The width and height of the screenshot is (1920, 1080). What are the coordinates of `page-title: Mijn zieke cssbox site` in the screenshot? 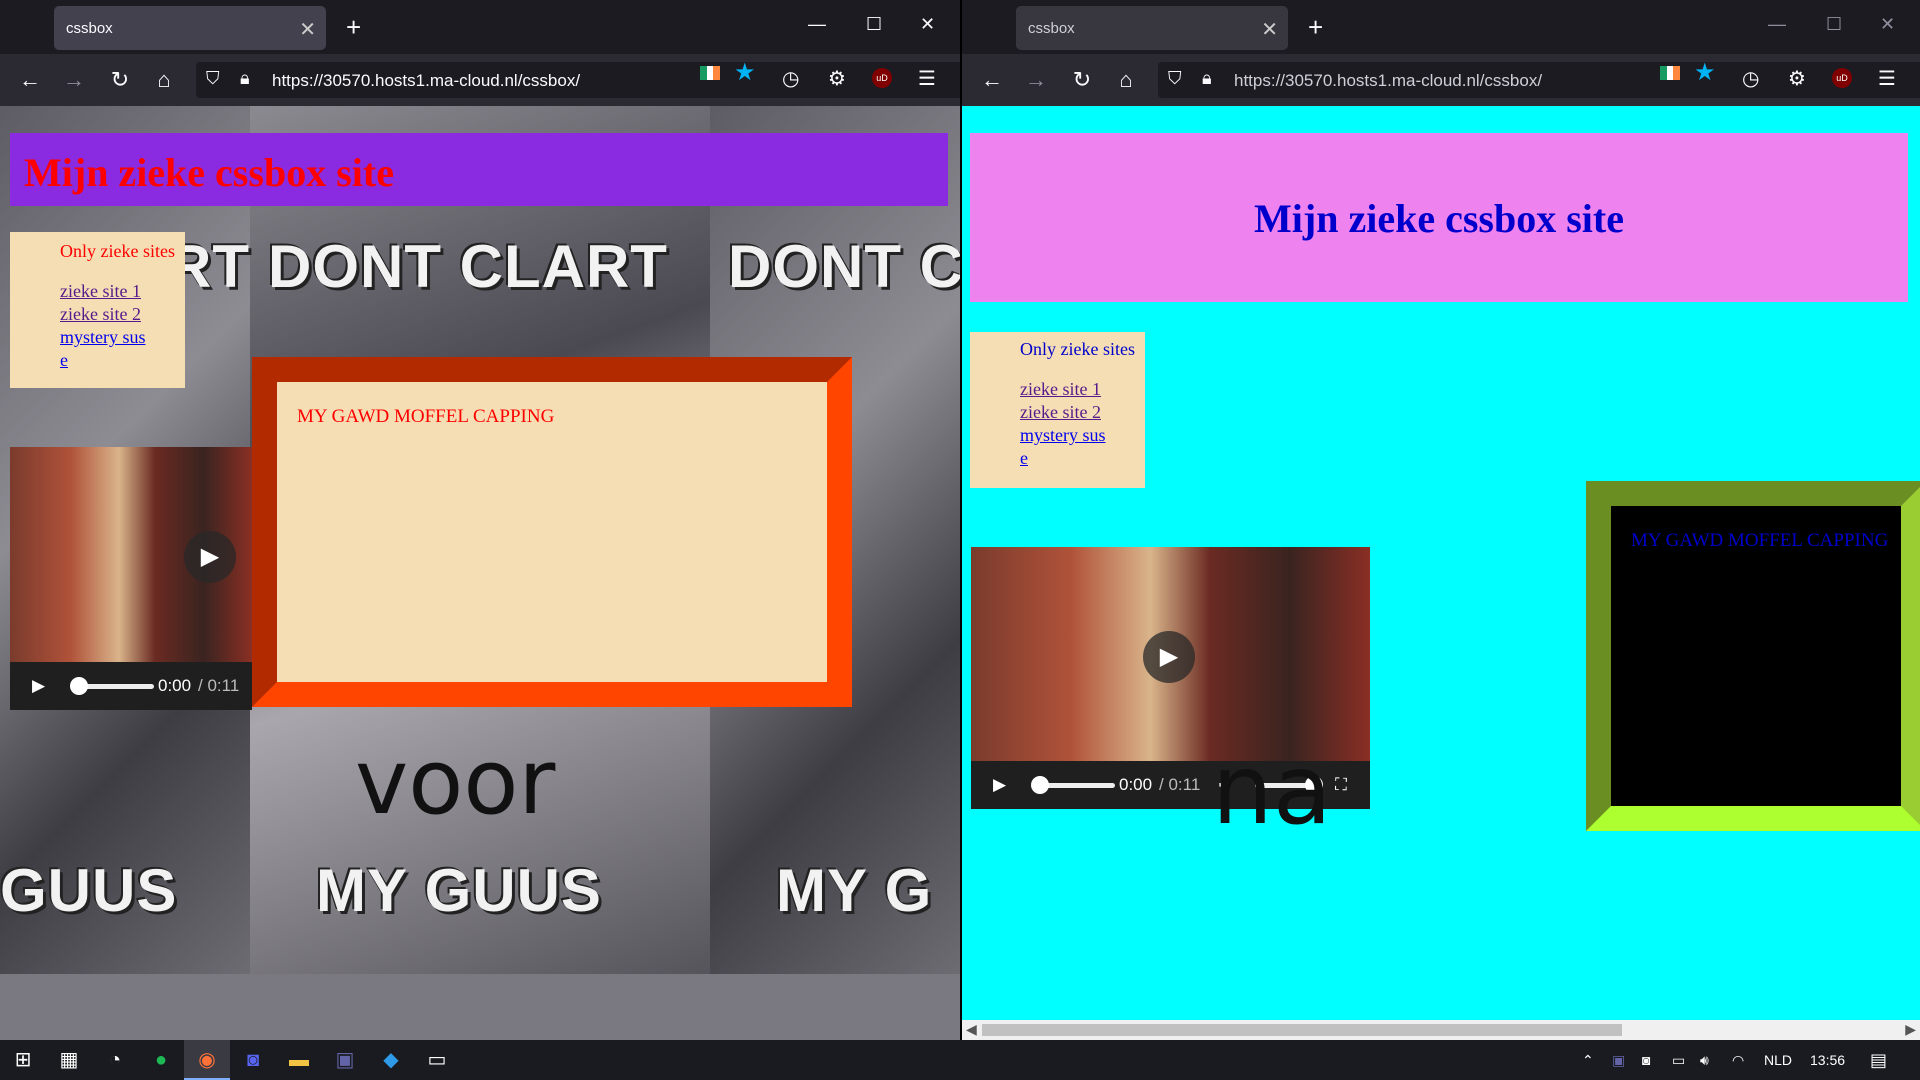 It's located at (1439, 218).